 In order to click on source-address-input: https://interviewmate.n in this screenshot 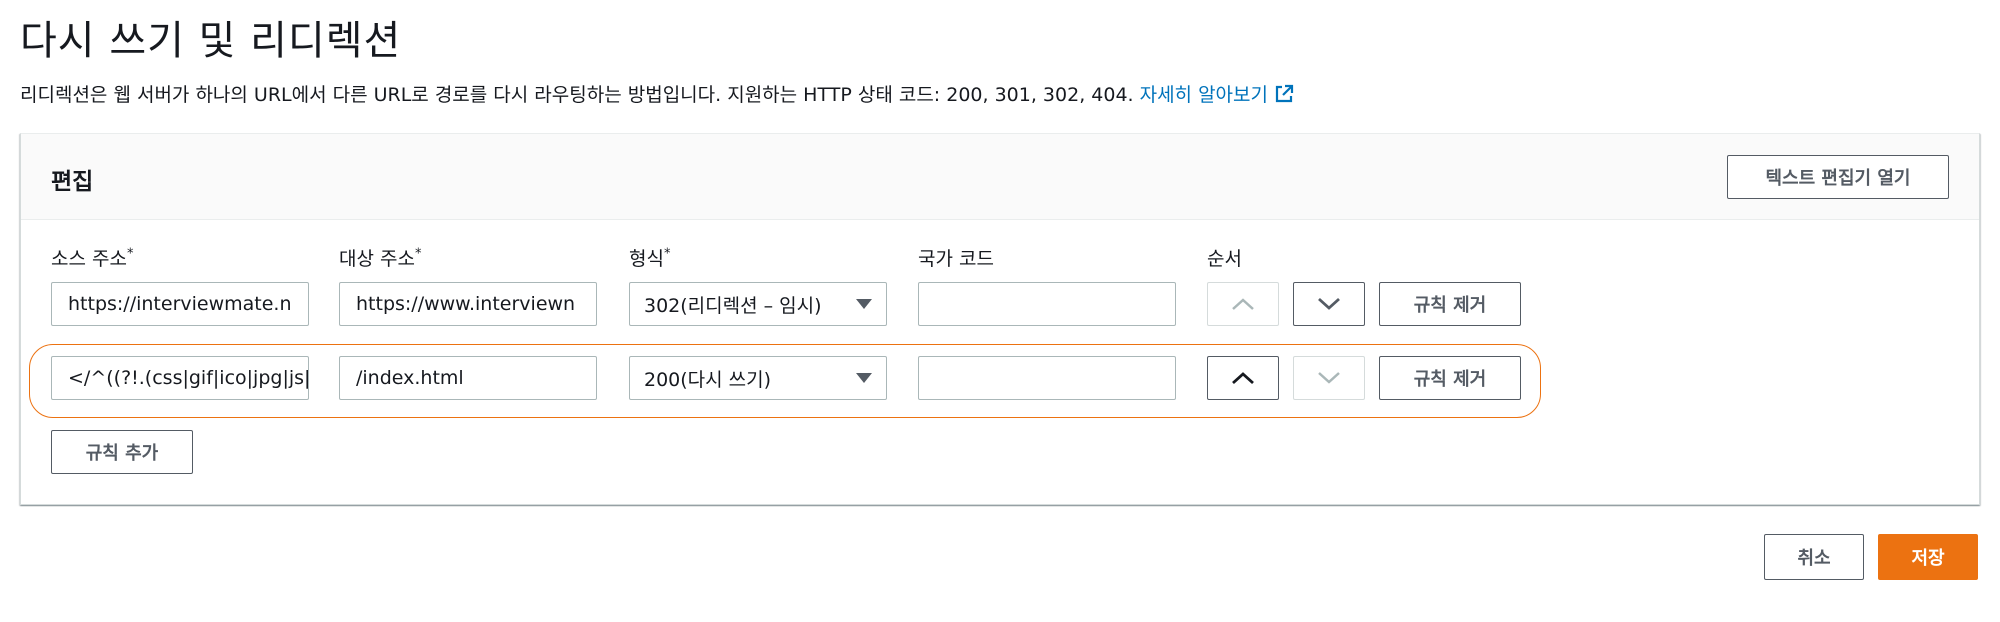, I will do `click(180, 304)`.